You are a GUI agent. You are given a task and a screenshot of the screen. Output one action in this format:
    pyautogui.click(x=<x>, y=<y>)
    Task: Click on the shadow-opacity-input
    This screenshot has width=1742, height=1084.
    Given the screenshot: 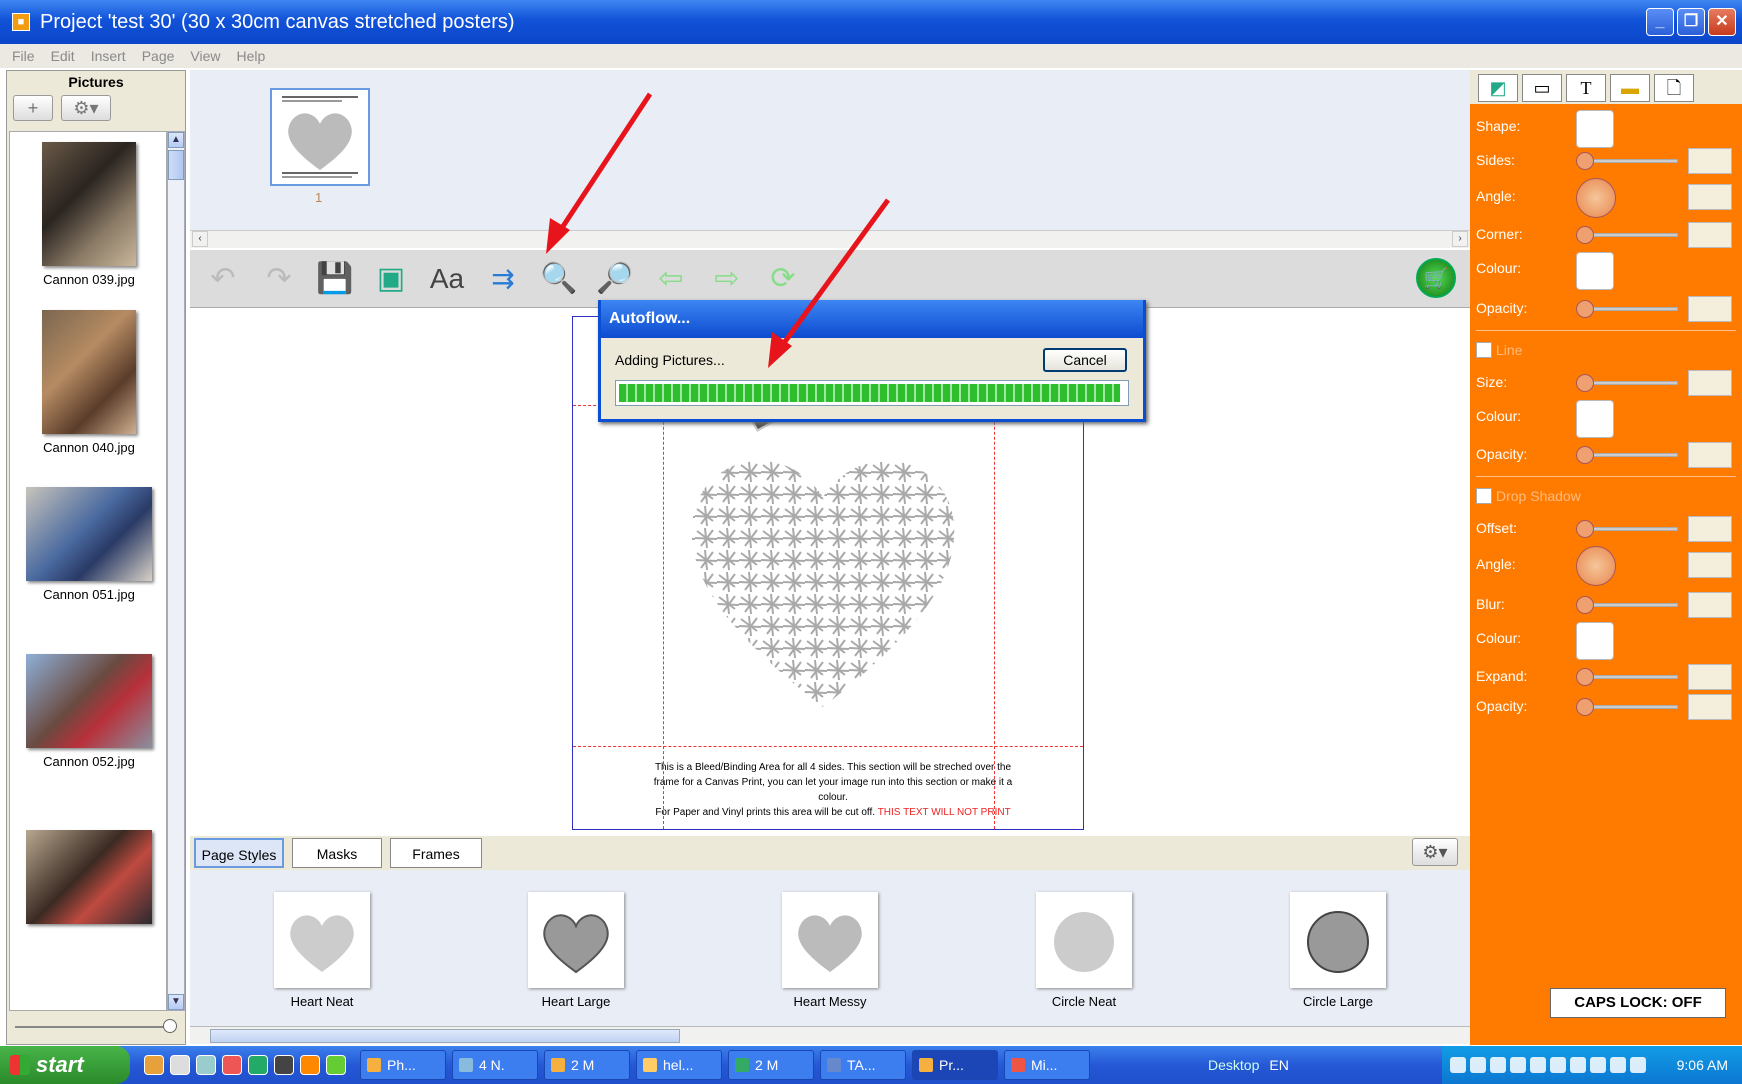 What is the action you would take?
    pyautogui.click(x=1710, y=707)
    